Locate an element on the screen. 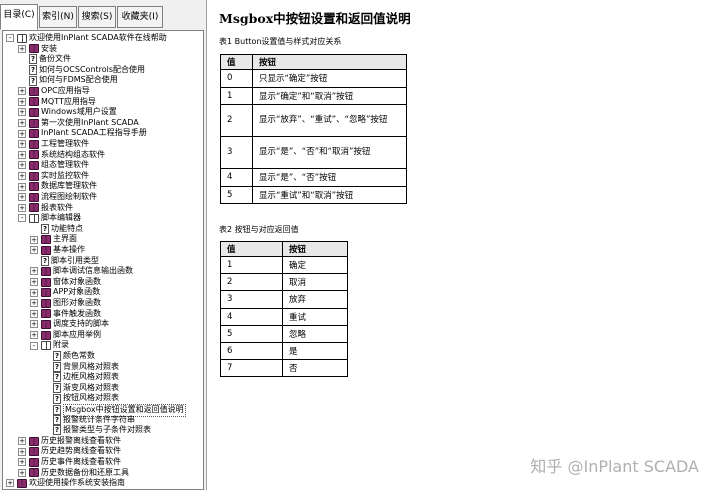 The width and height of the screenshot is (709, 490). tree-item: + OPC应用指导 is located at coordinates (54, 91).